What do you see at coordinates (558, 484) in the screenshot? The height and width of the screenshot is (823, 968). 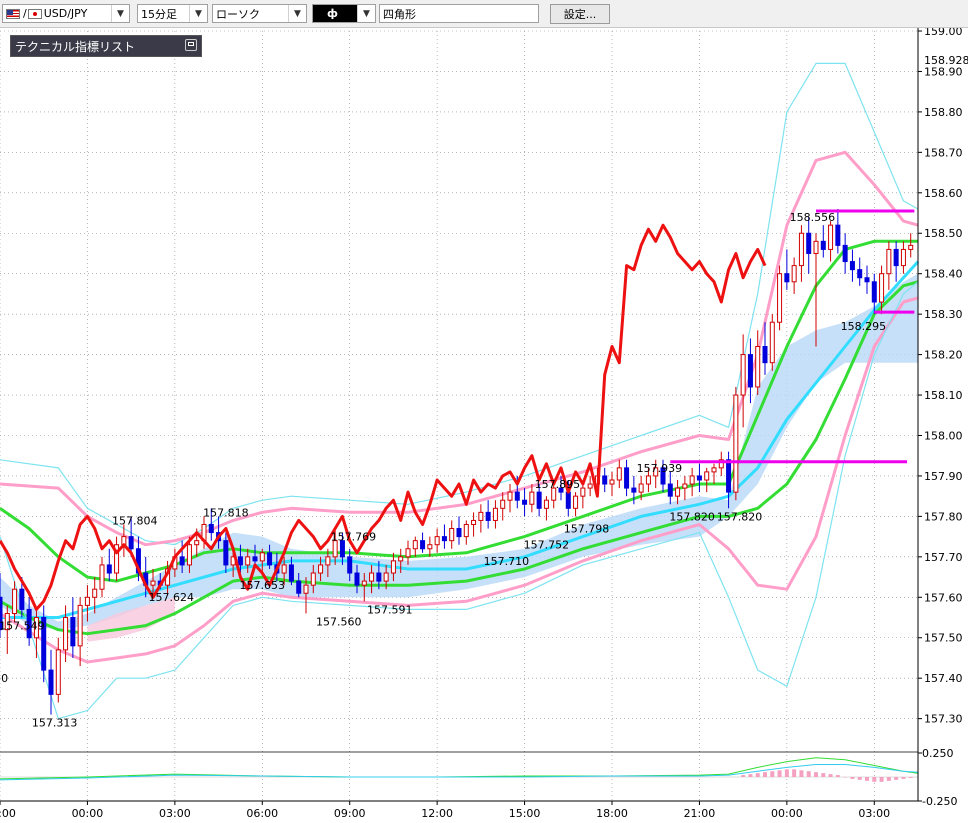 I see `price-annotation: 157.895` at bounding box center [558, 484].